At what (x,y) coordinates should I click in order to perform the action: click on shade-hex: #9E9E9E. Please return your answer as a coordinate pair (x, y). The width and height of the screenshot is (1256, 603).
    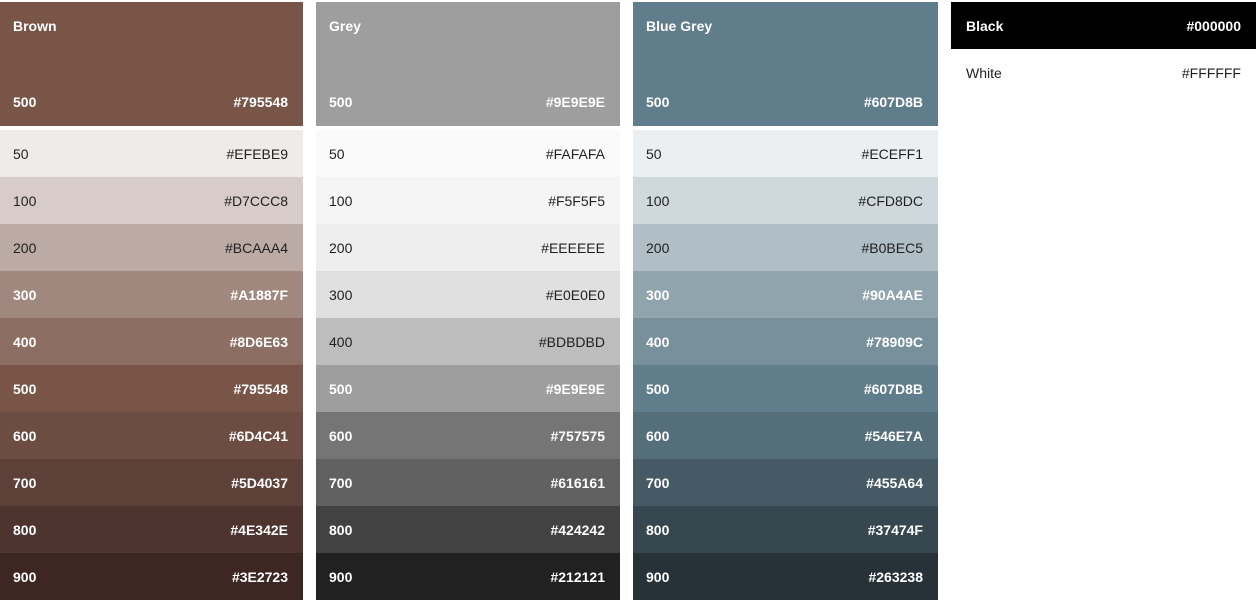
    Looking at the image, I should click on (575, 388).